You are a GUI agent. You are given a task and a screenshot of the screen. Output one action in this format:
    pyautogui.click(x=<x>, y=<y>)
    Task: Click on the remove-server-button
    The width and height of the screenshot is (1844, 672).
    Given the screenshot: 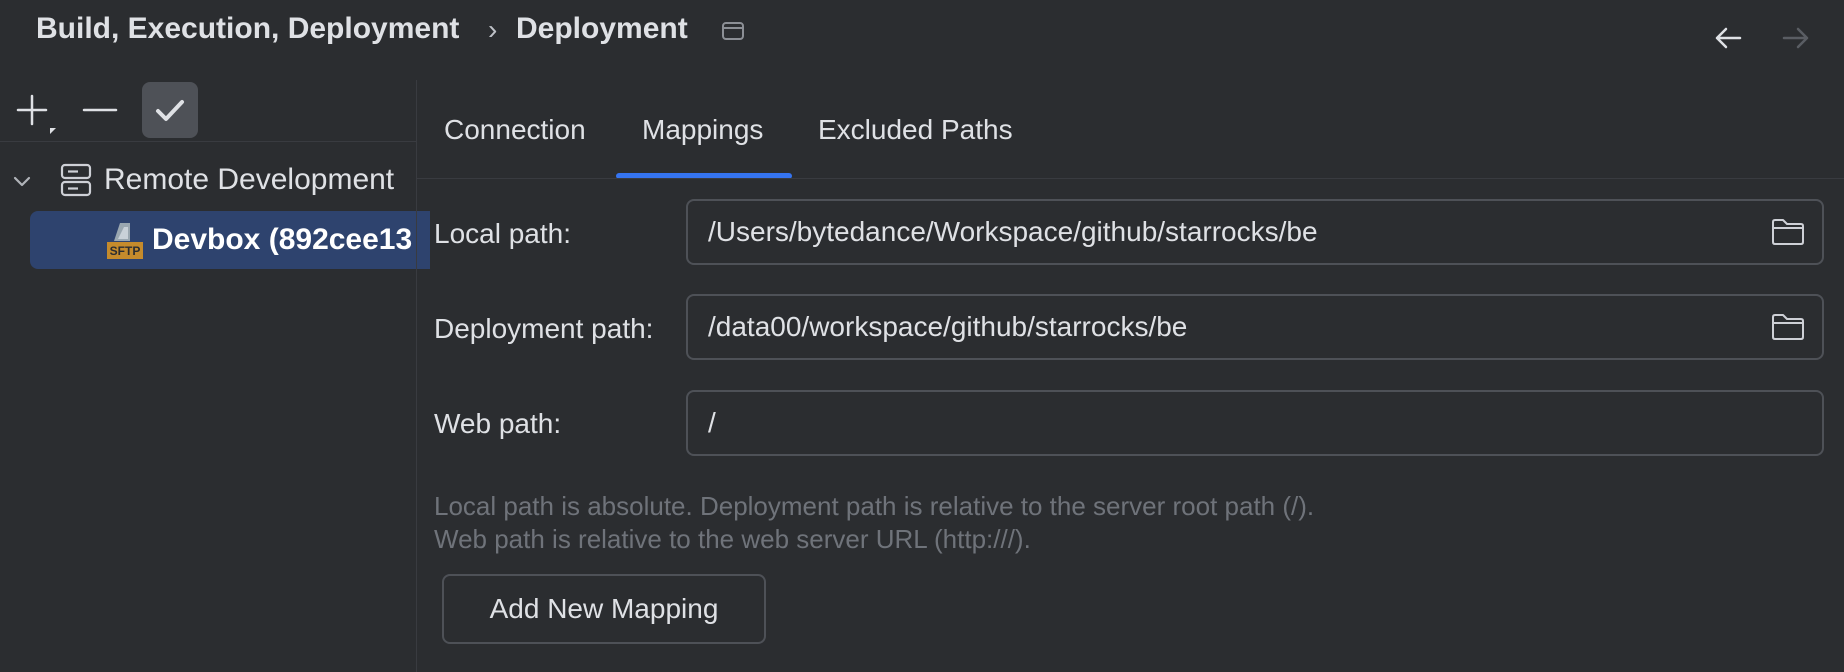 What is the action you would take?
    pyautogui.click(x=100, y=112)
    